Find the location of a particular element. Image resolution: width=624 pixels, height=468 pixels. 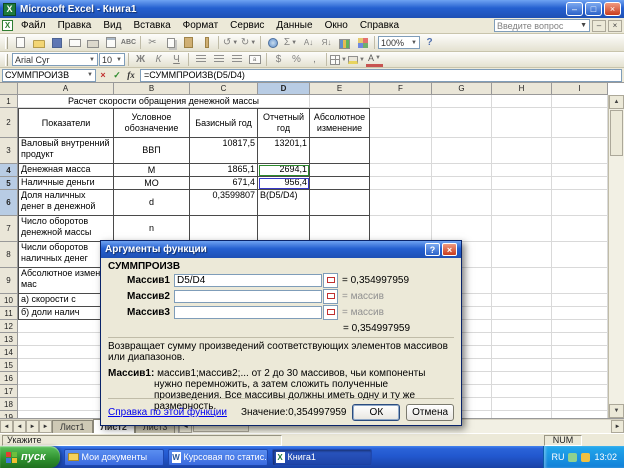

undo-icon: ↺ ▼ is located at coordinates (230, 42).